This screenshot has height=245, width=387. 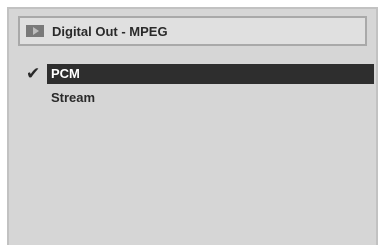 I want to click on option-label: PCM, so click(x=65, y=73).